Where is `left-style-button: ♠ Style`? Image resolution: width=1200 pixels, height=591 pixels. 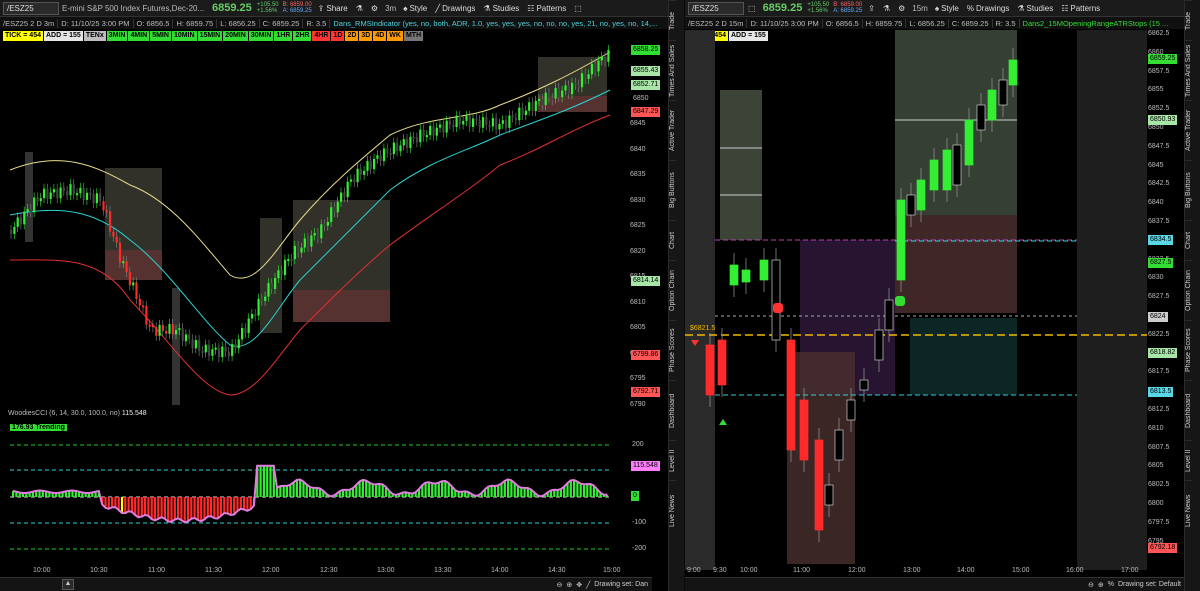
left-style-button: ♠ Style is located at coordinates (415, 8).